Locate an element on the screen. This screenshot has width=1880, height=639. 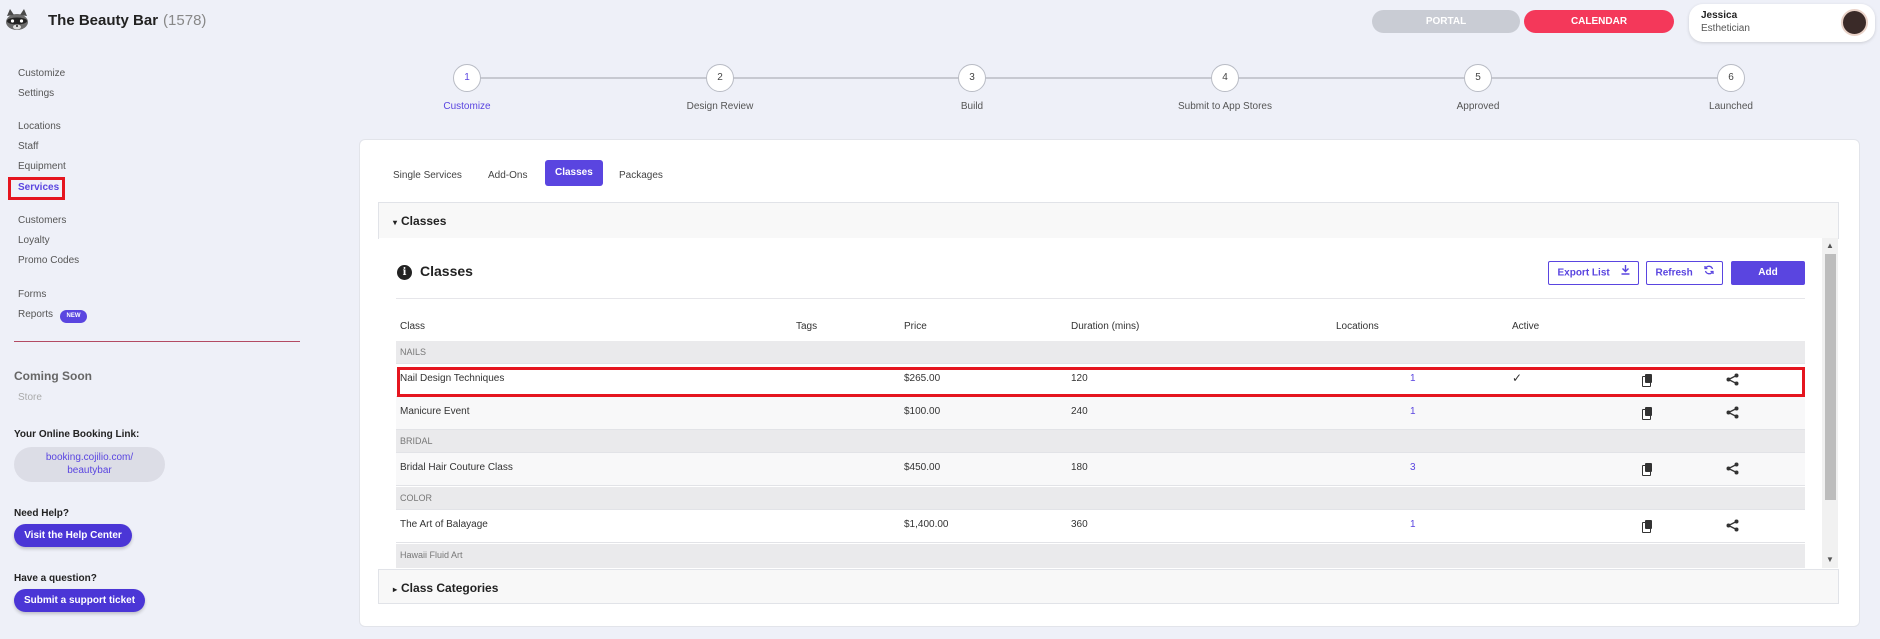
user-menu: Jessica Esthetician is located at coordinates (1782, 23).